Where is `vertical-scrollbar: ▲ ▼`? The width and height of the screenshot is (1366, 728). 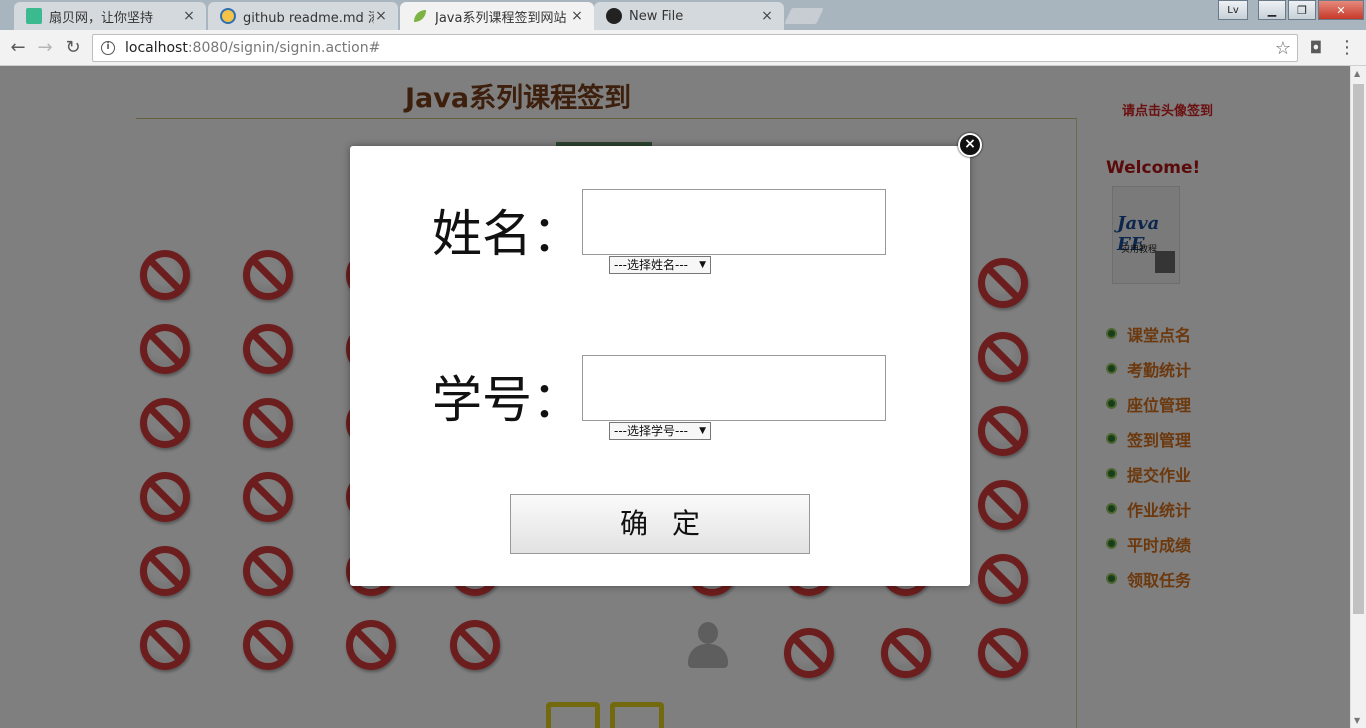
vertical-scrollbar: ▲ ▼ is located at coordinates (1358, 397).